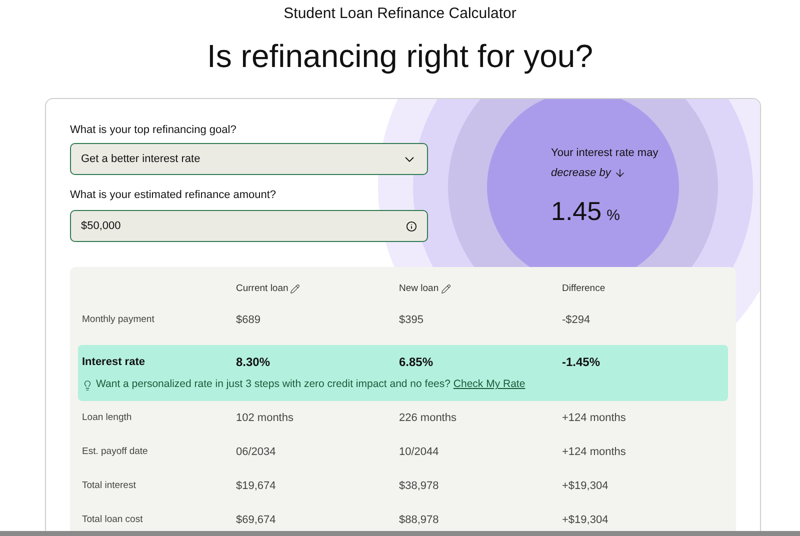  What do you see at coordinates (249, 159) in the screenshot?
I see `goal-select: Get a better interest rate` at bounding box center [249, 159].